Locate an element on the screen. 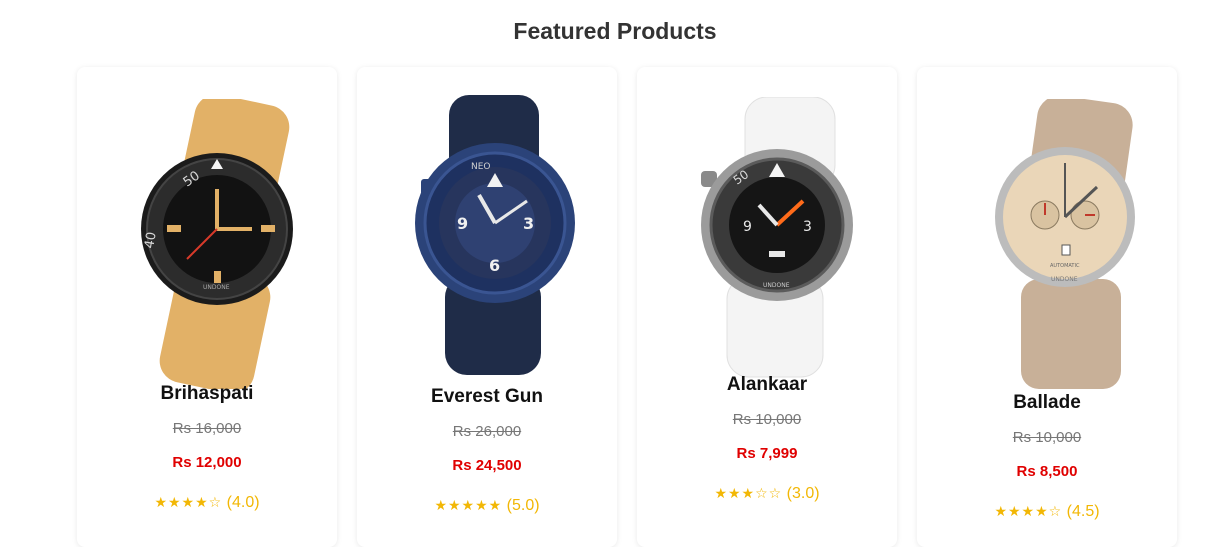 The width and height of the screenshot is (1230, 547). product-name: Alankaar is located at coordinates (767, 385).